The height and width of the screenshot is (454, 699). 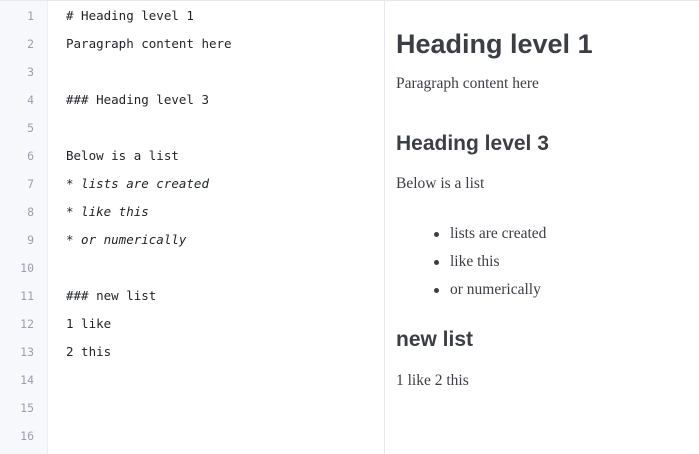 What do you see at coordinates (30, 72) in the screenshot?
I see `line-number: 3` at bounding box center [30, 72].